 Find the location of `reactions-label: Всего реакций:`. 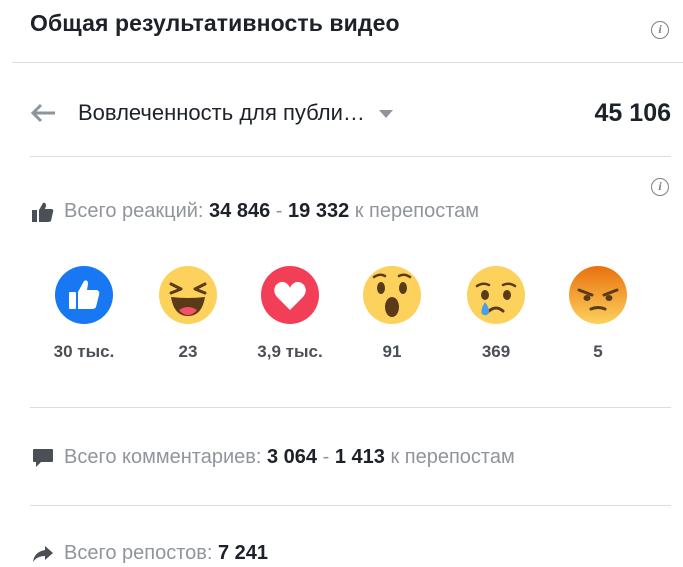

reactions-label: Всего реакций: is located at coordinates (134, 211).